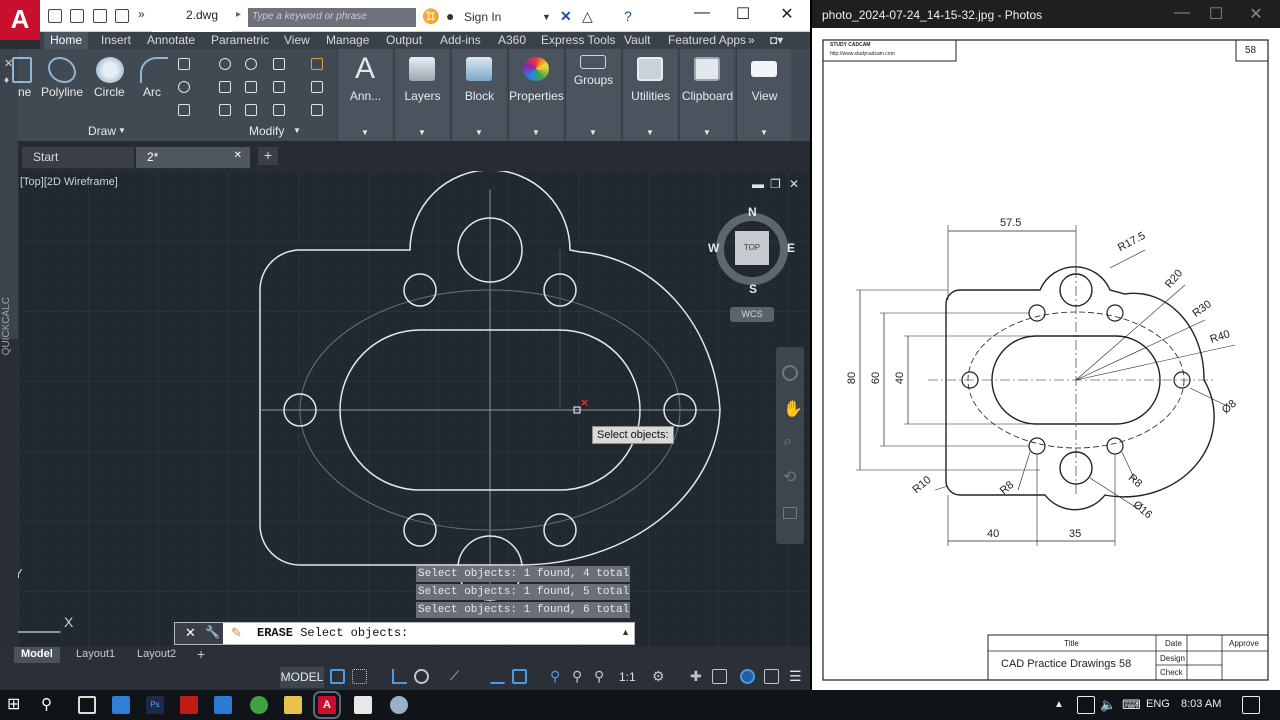  What do you see at coordinates (627, 677) in the screenshot?
I see `annotation-scale-value: 1:1` at bounding box center [627, 677].